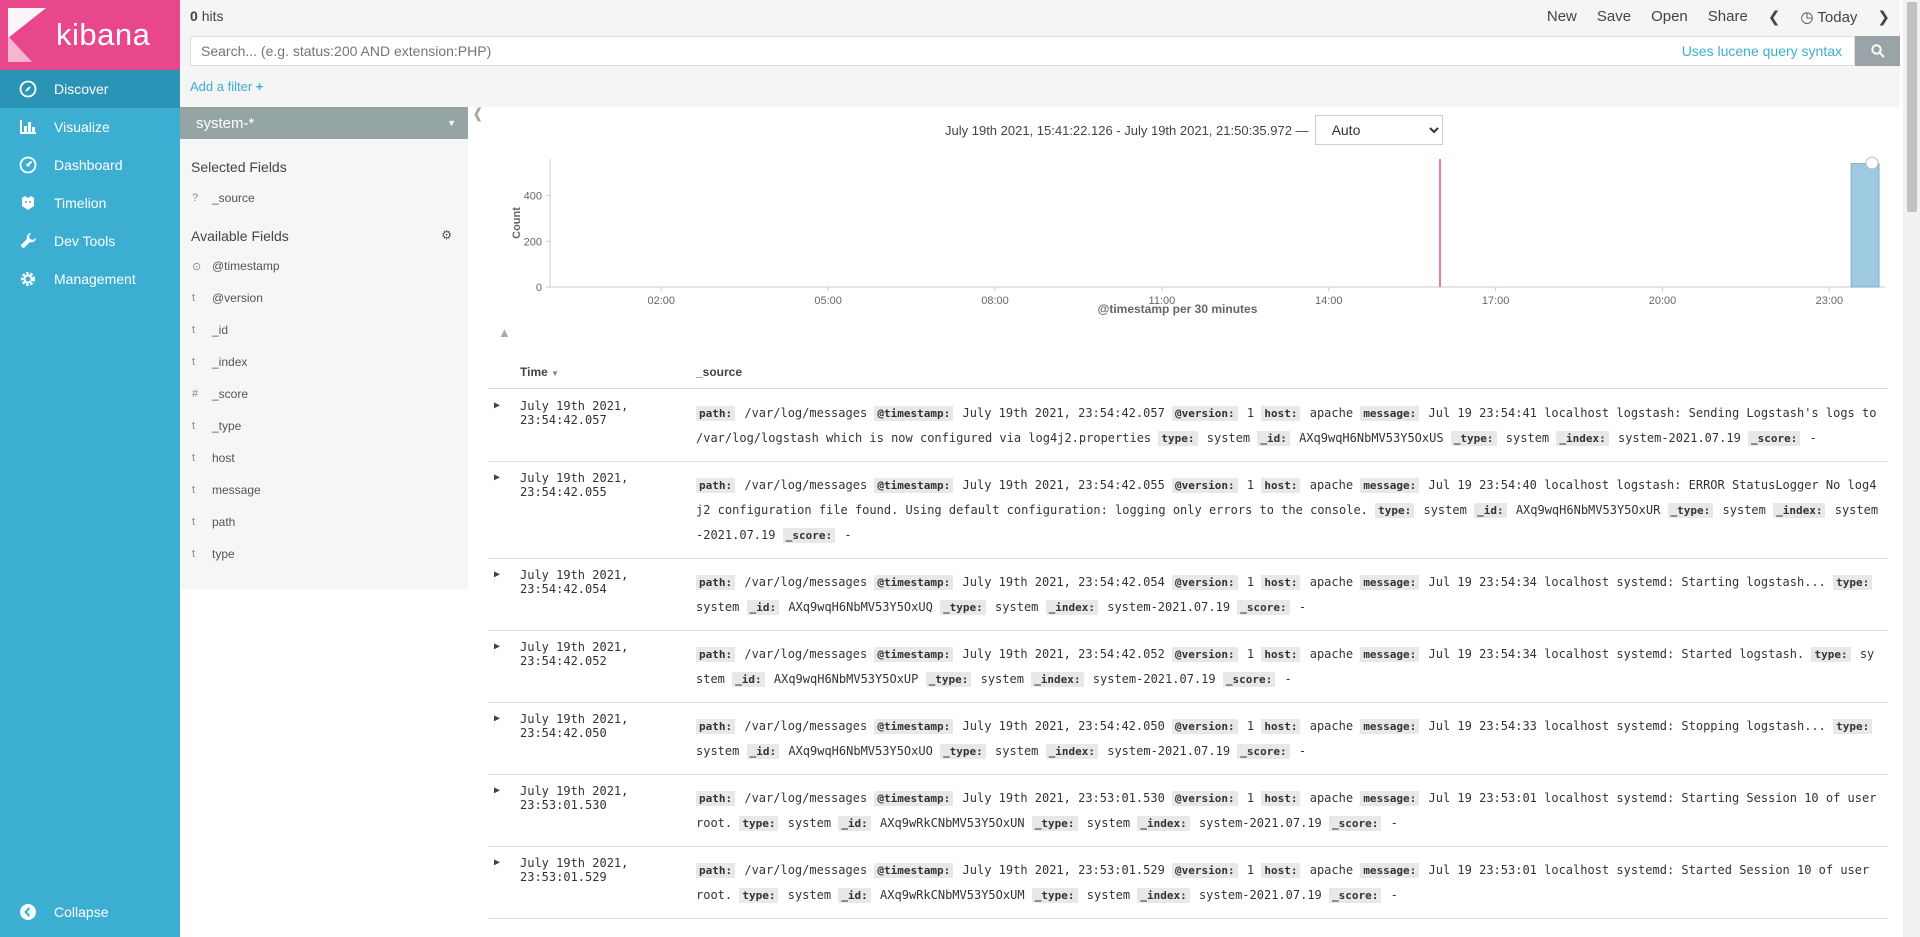  Describe the element at coordinates (324, 394) in the screenshot. I see `field-item: # _score` at that location.